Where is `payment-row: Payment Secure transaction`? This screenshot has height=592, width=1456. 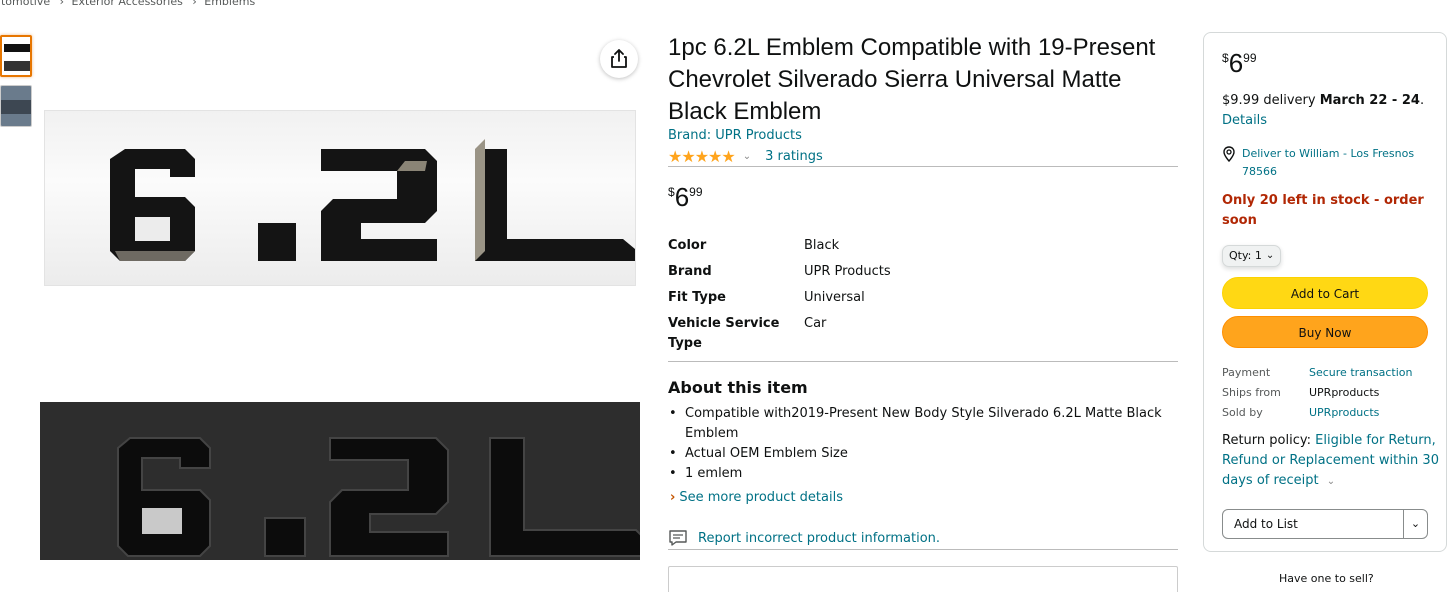 payment-row: Payment Secure transaction is located at coordinates (1317, 373).